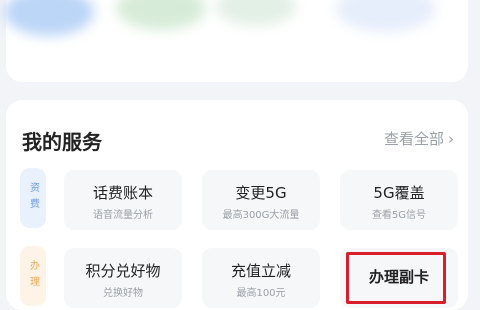  What do you see at coordinates (399, 193) in the screenshot?
I see `tile-title: 5G覆盖` at bounding box center [399, 193].